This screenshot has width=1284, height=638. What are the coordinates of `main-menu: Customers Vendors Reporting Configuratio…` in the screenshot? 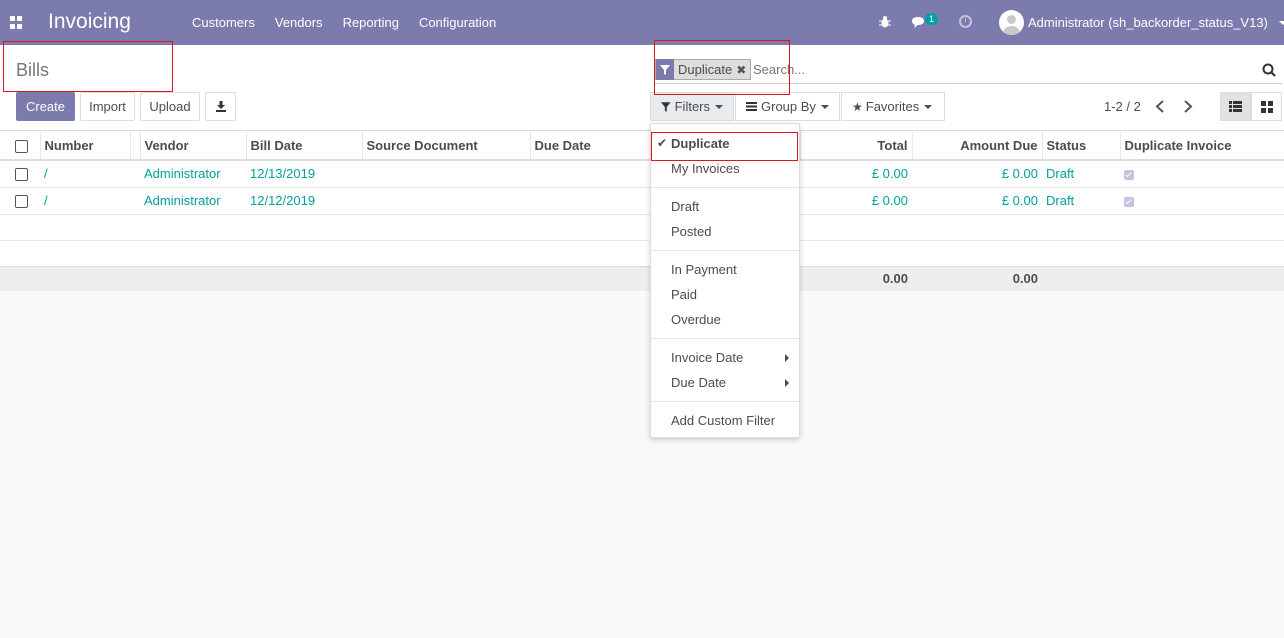 It's located at (354, 22).